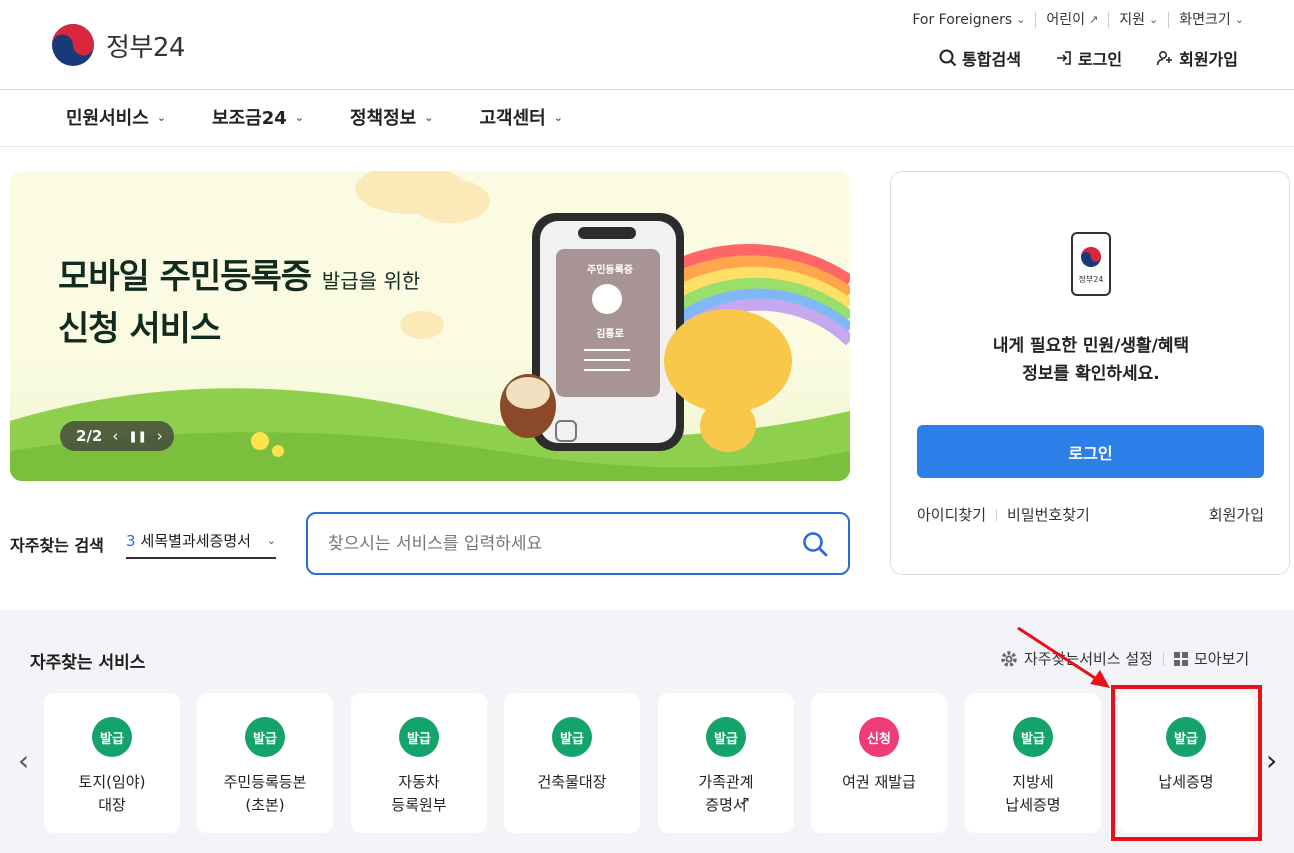 This screenshot has width=1294, height=853. What do you see at coordinates (145, 47) in the screenshot?
I see `logo-text: 정부24` at bounding box center [145, 47].